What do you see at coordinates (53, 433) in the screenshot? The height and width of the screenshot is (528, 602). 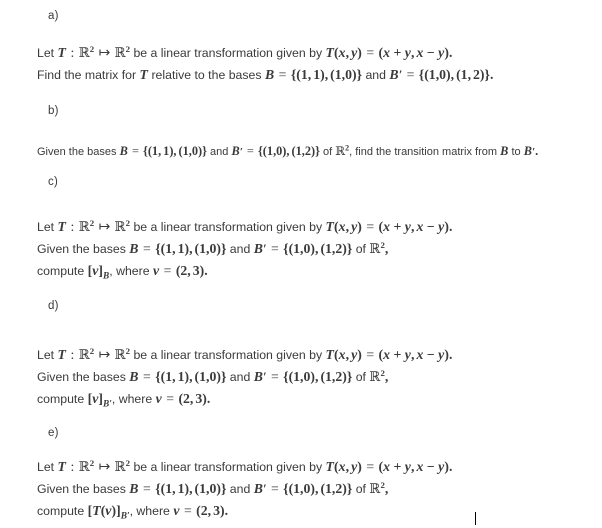 I see `part-label-e: e)` at bounding box center [53, 433].